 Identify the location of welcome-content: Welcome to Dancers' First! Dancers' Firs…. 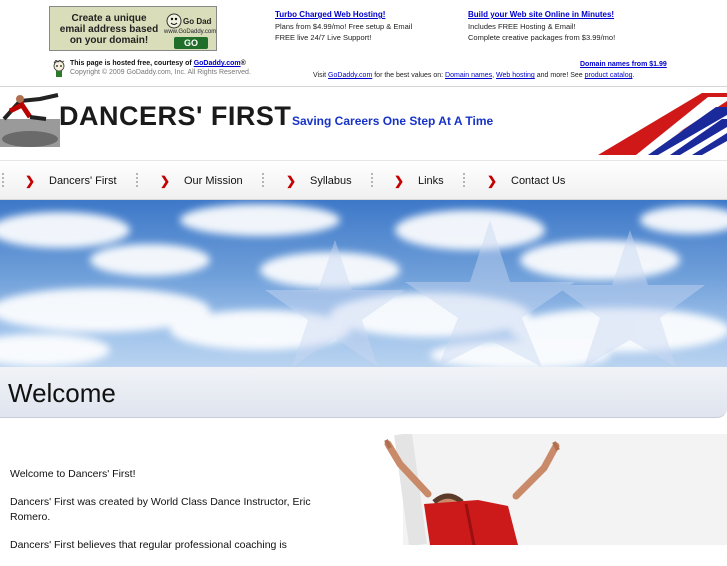
(170, 516).